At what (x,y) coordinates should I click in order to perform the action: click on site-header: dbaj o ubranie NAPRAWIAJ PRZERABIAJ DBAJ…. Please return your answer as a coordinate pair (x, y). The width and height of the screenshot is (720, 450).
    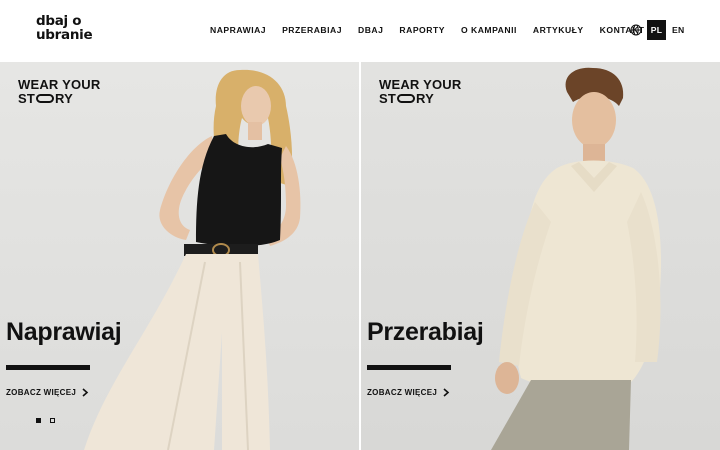
    Looking at the image, I should click on (360, 31).